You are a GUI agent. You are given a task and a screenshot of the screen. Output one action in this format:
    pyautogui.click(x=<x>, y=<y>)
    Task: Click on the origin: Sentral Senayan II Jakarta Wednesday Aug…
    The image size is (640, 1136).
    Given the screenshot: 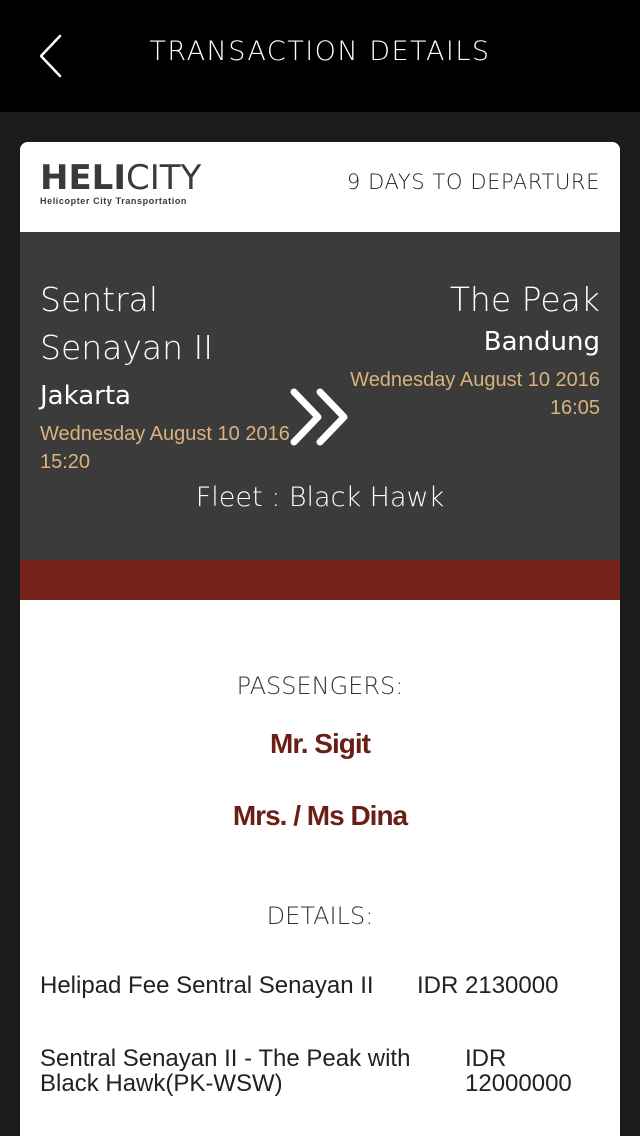 What is the action you would take?
    pyautogui.click(x=165, y=376)
    